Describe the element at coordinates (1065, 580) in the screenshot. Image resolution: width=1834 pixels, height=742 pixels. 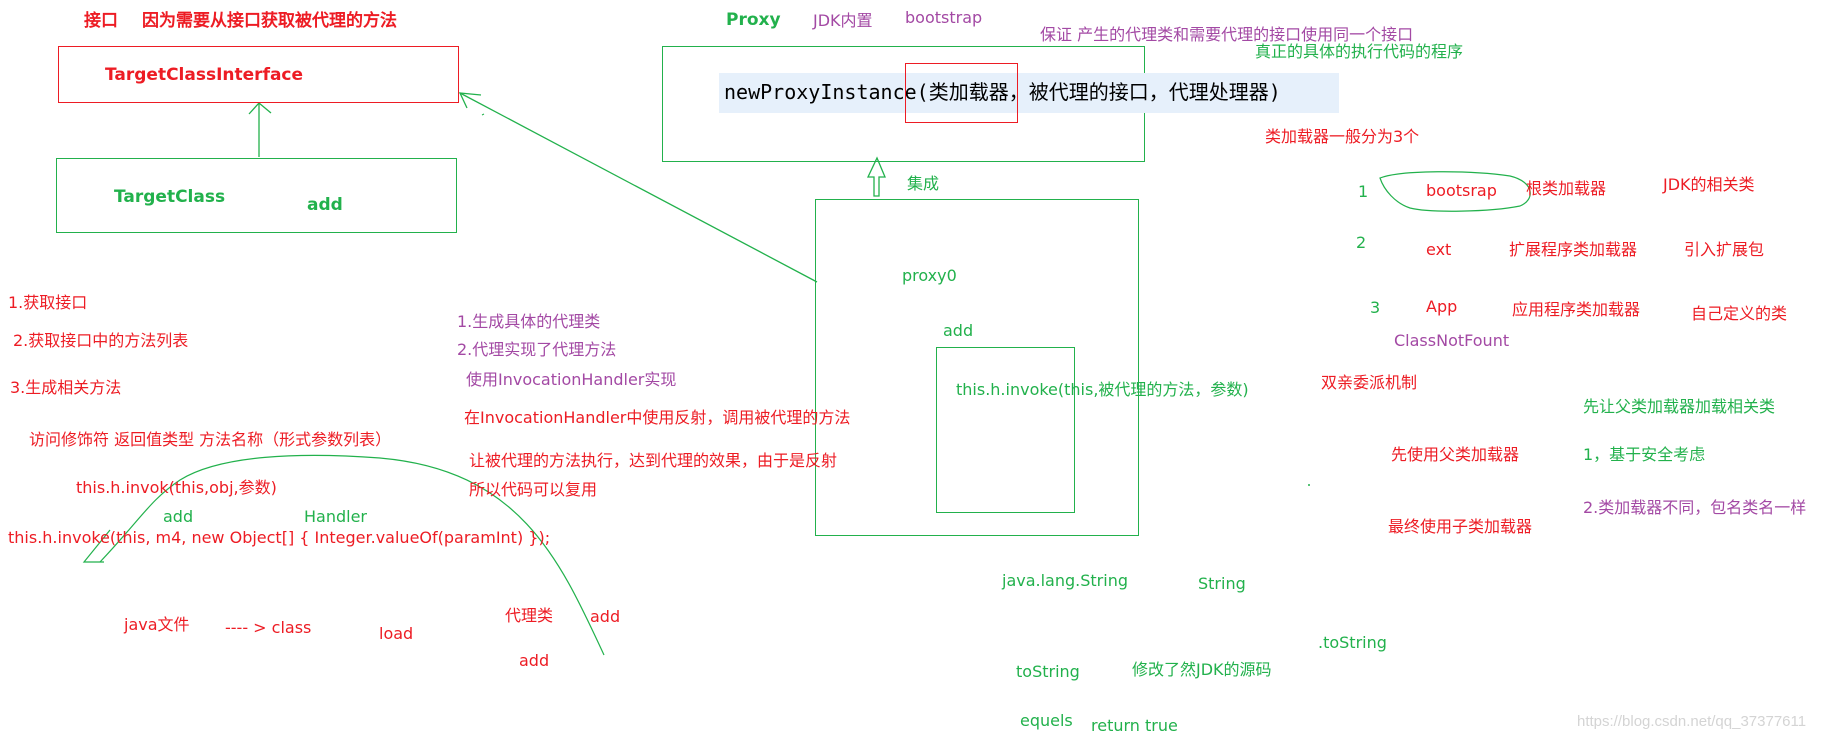
I see `java-lang-string: java.lang.String` at that location.